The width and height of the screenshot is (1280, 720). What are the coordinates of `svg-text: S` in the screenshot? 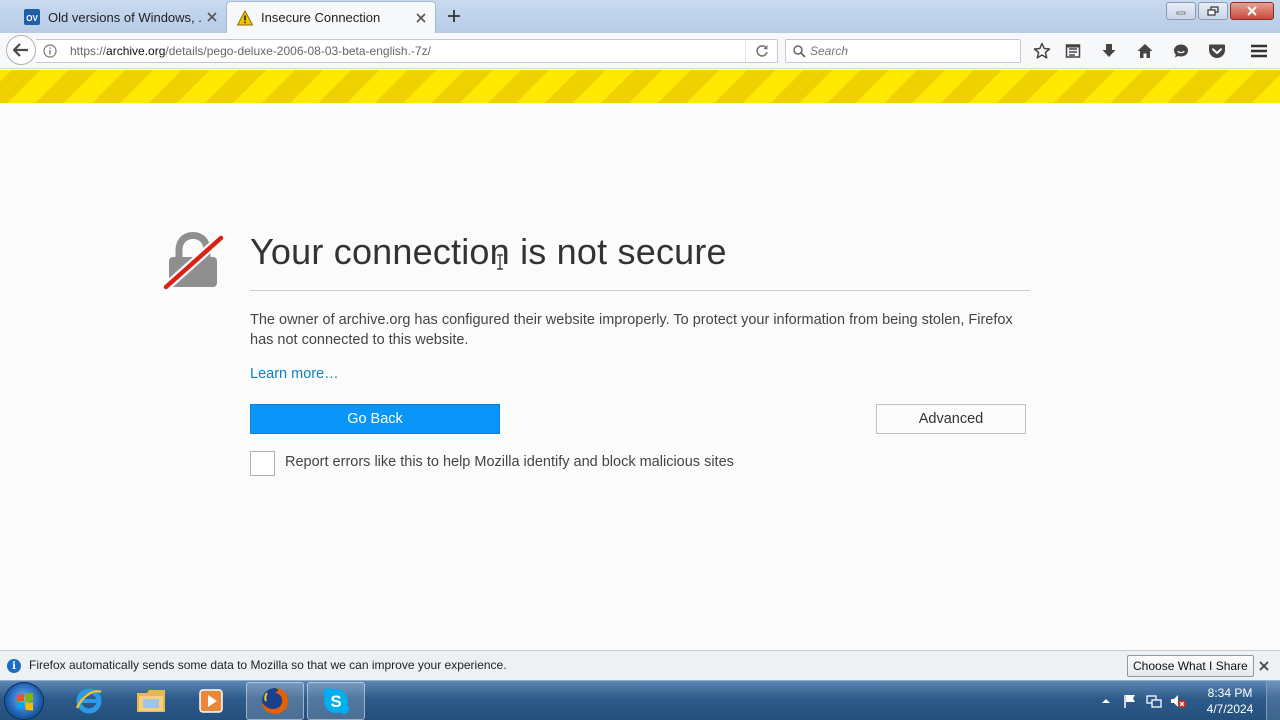 It's located at (335, 701).